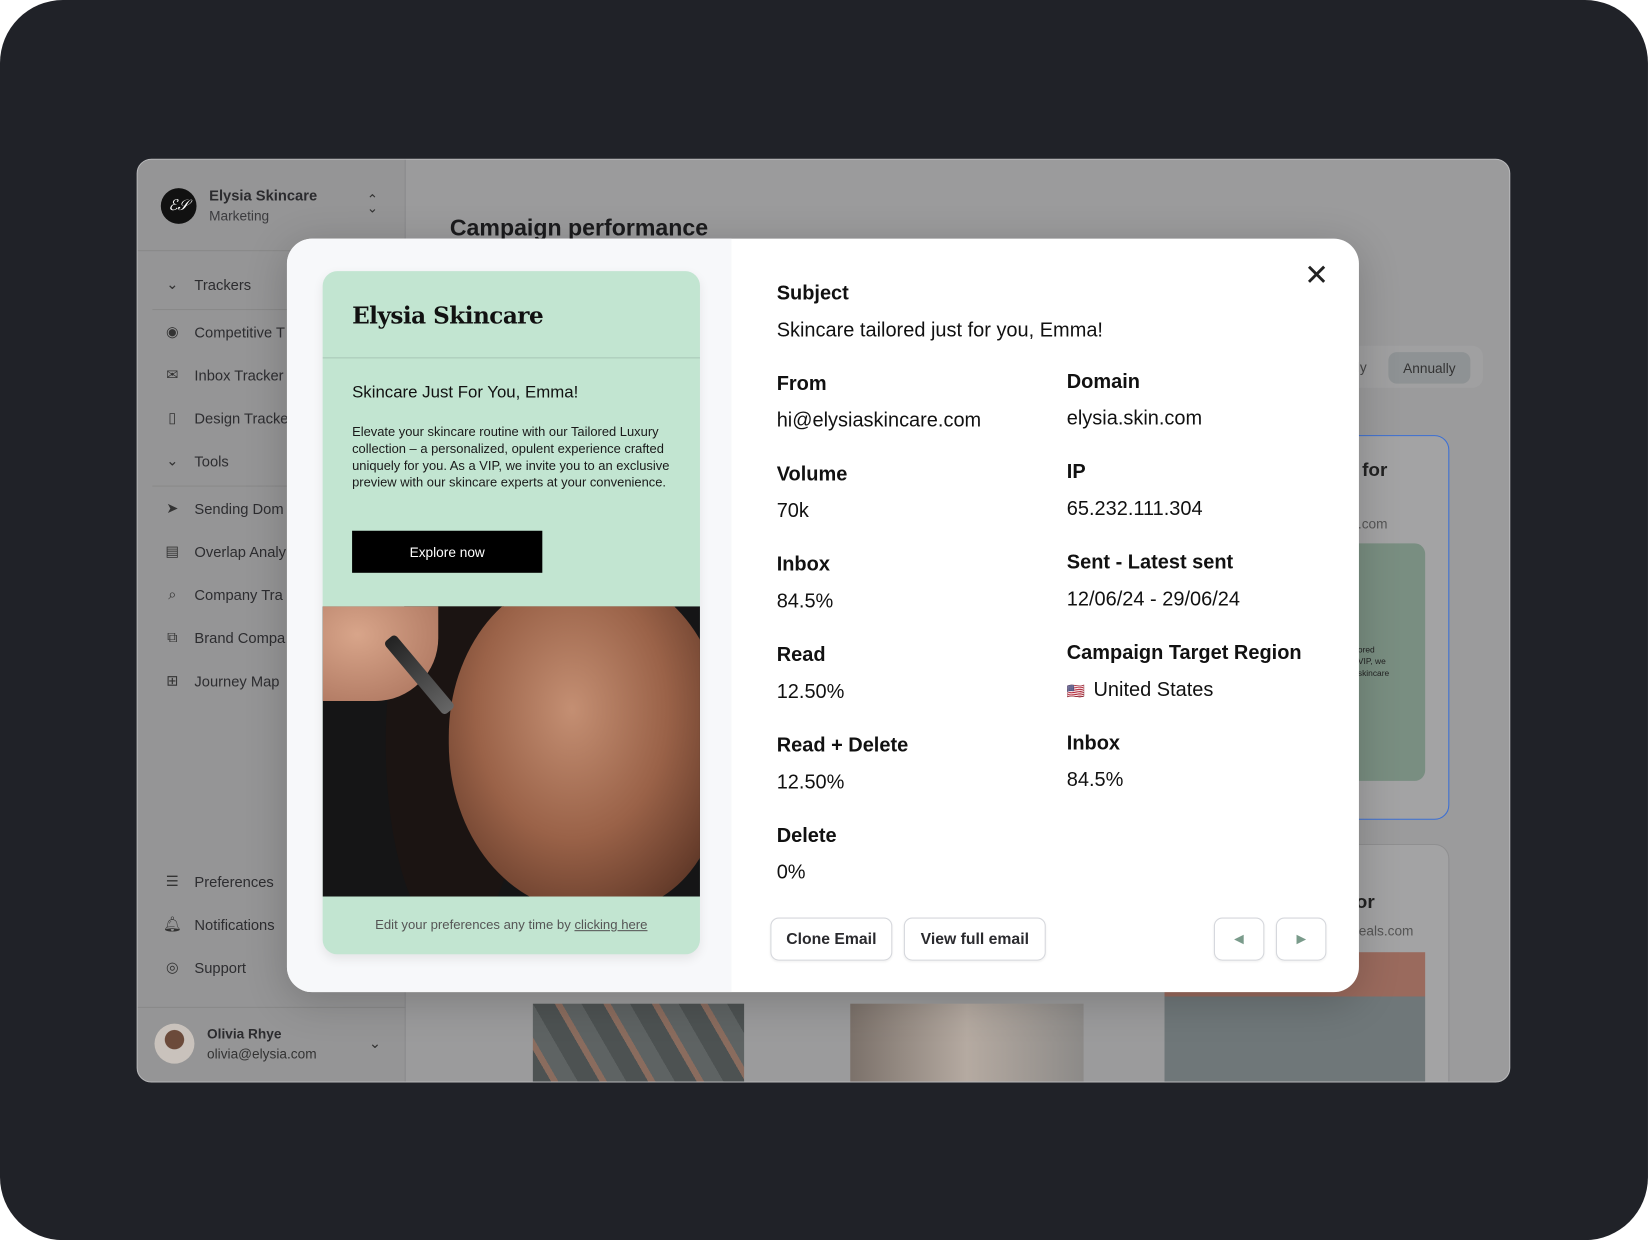 The height and width of the screenshot is (1240, 1648). I want to click on section-label: Tools, so click(211, 461).